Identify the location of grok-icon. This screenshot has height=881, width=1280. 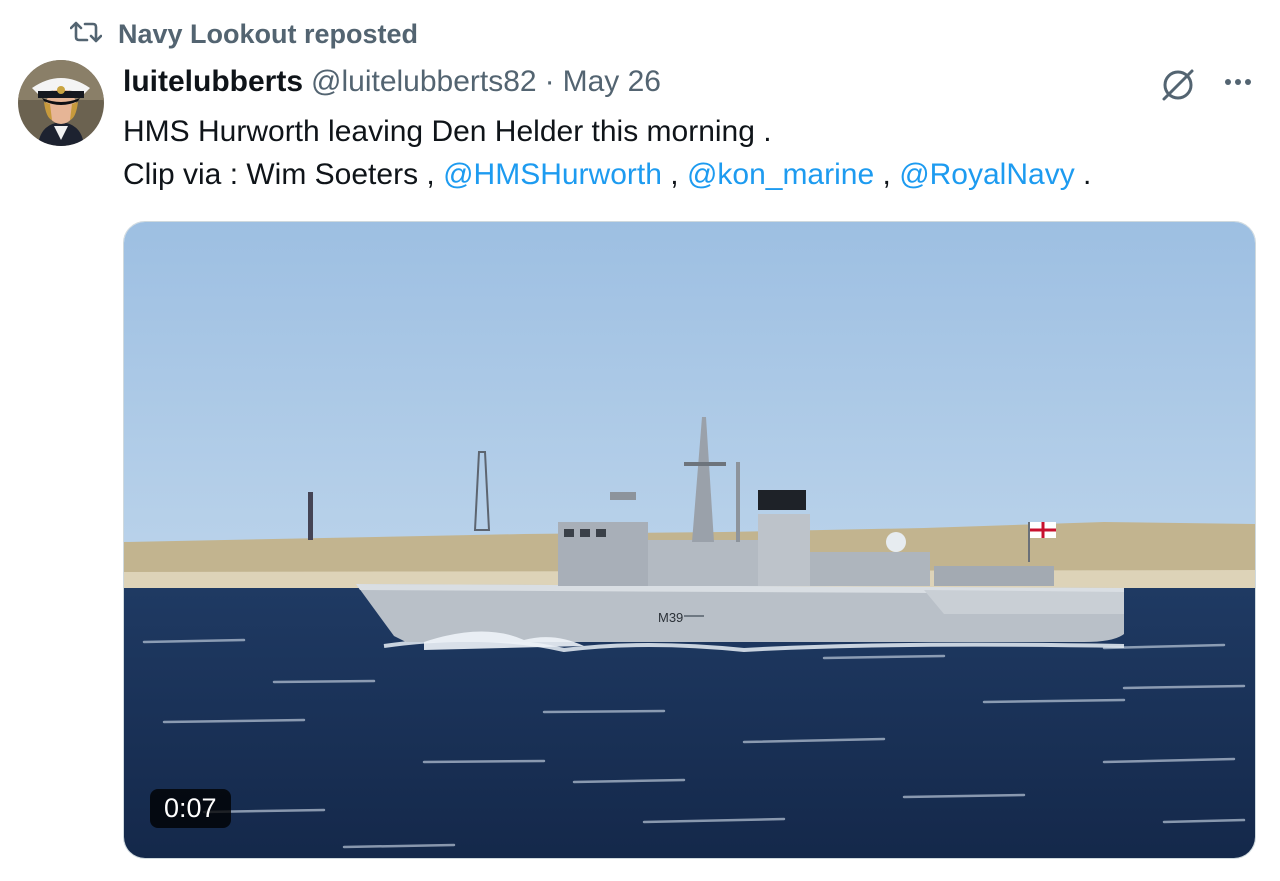
(1178, 84).